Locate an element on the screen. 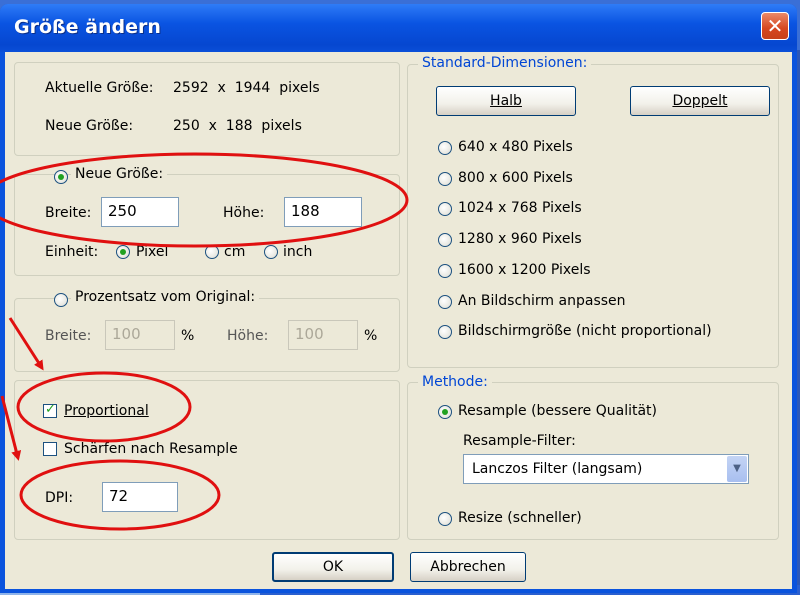 This screenshot has width=800, height=595. new-size-label: Neue Größe: is located at coordinates (89, 126).